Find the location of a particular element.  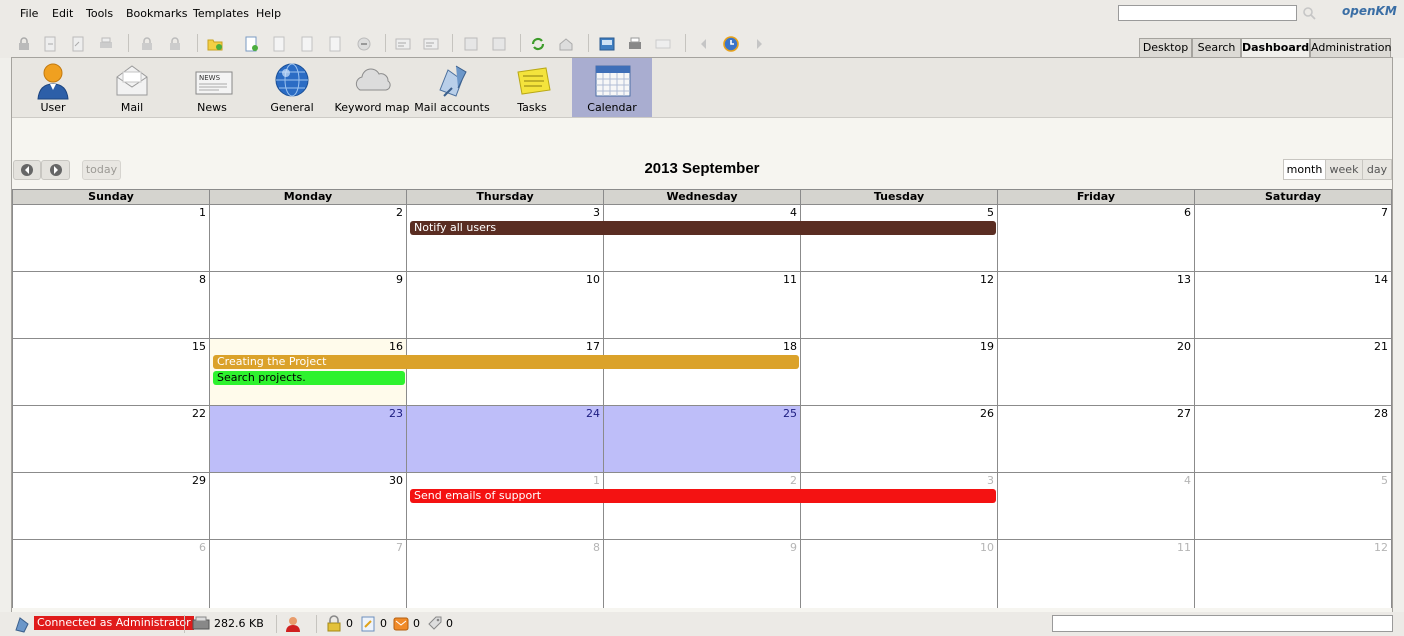

day-cell: 23 is located at coordinates (308, 439).